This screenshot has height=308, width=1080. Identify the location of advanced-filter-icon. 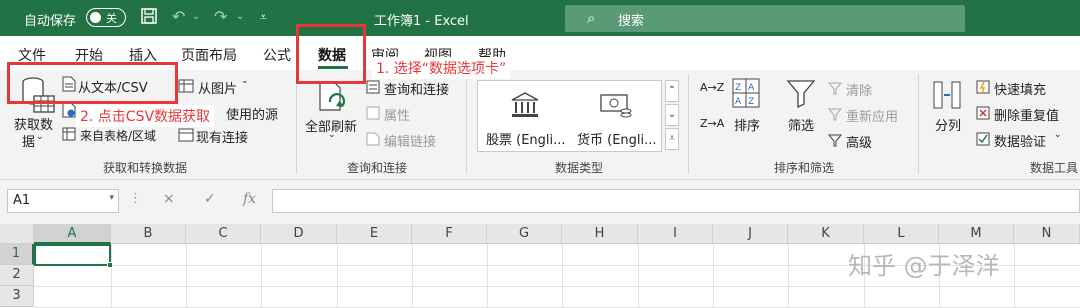
(835, 141).